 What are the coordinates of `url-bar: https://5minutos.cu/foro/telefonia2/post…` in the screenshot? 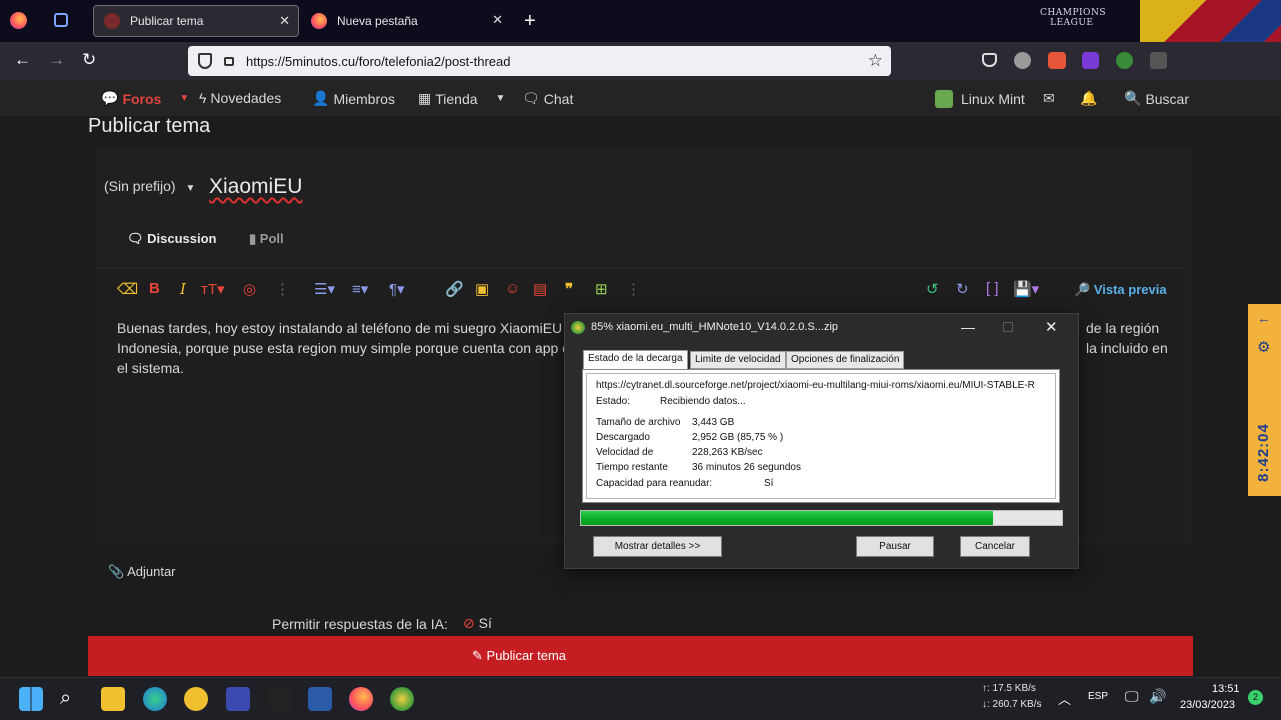 It's located at (539, 61).